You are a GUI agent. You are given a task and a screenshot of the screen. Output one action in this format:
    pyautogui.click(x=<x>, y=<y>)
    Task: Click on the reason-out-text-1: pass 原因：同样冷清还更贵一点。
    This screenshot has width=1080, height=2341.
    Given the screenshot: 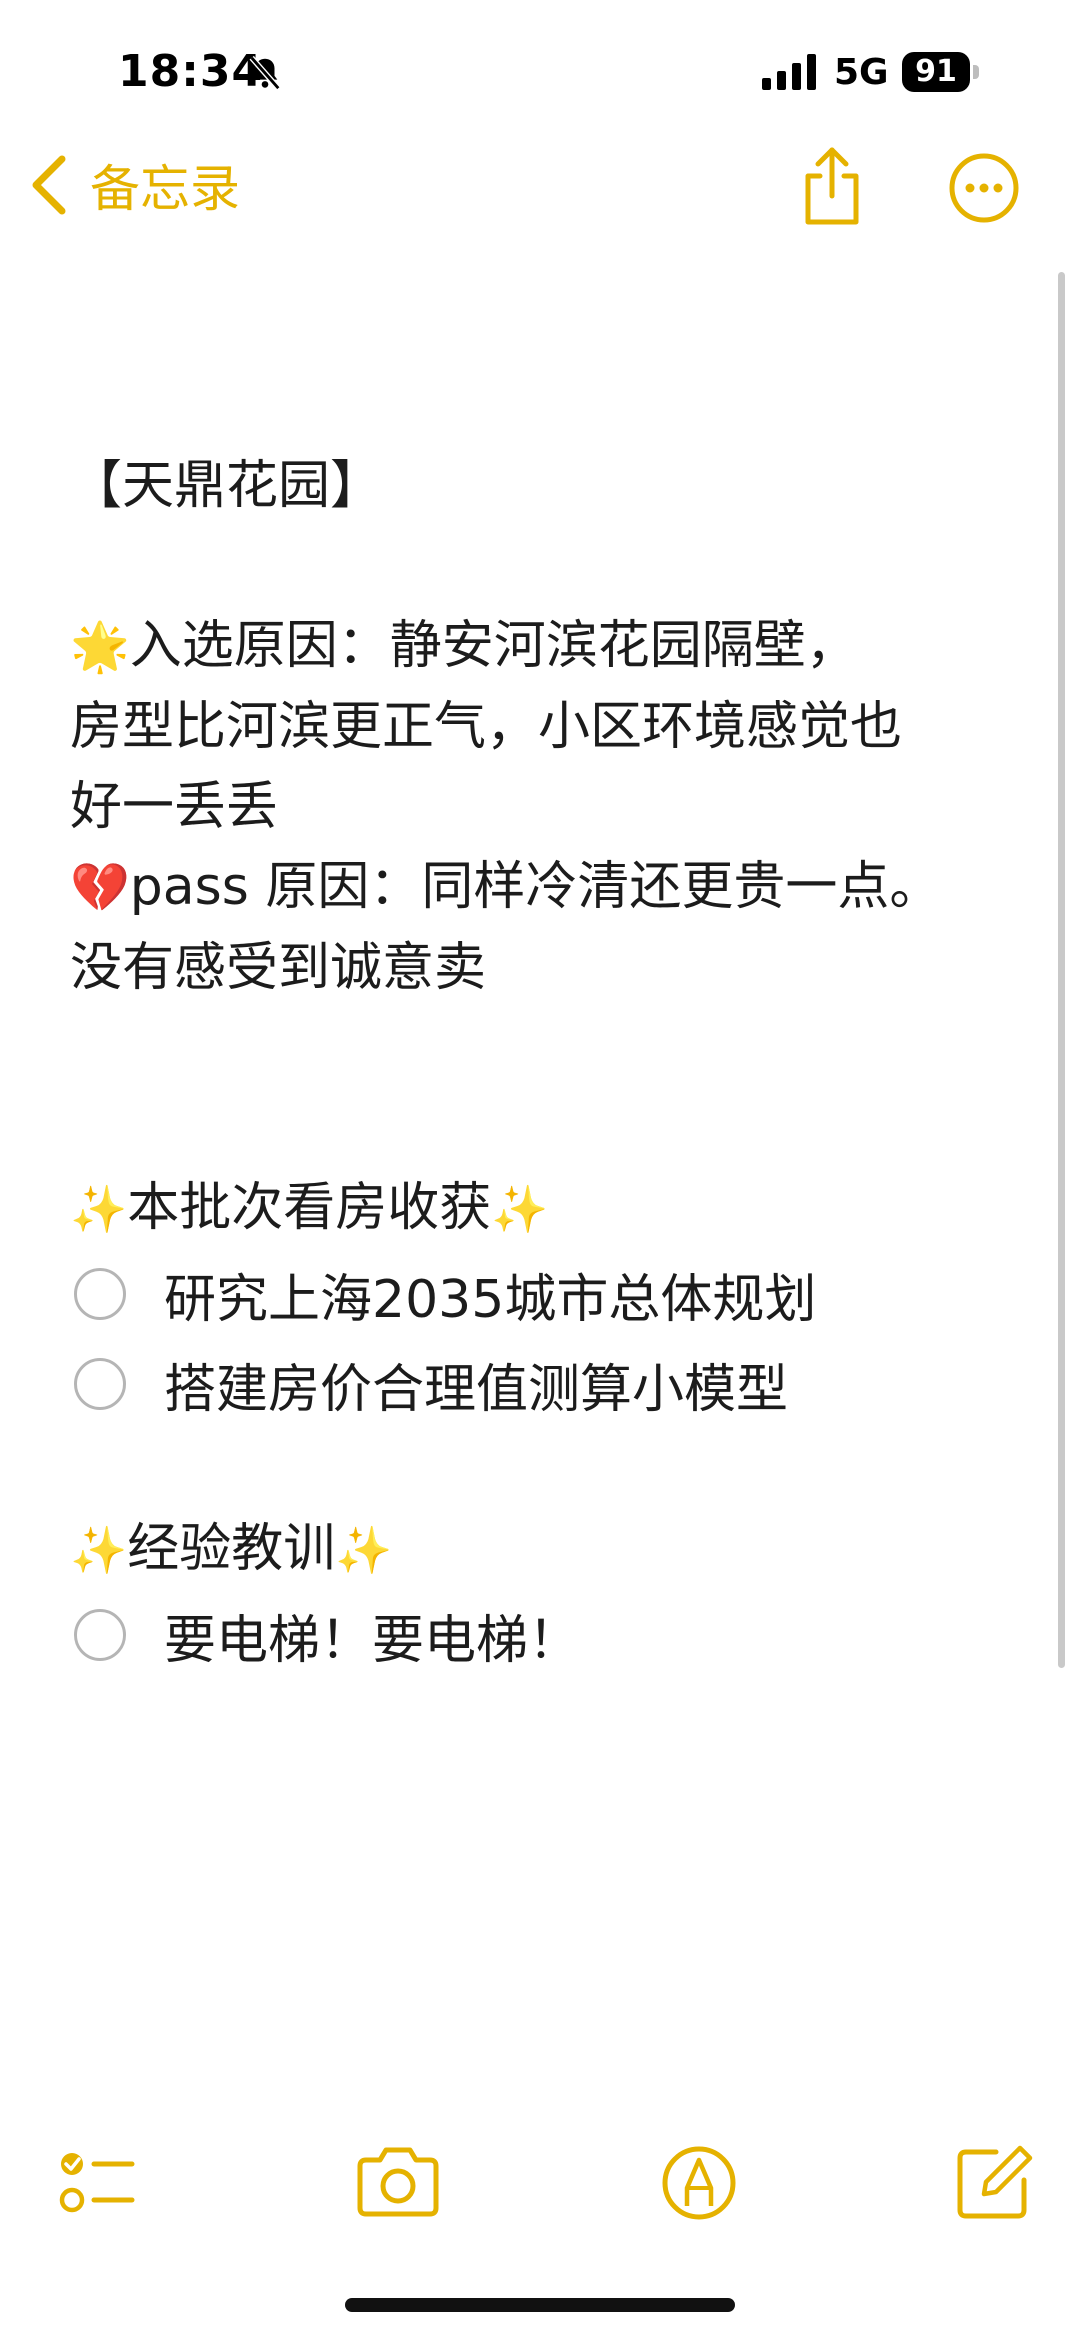 What is the action you would take?
    pyautogui.click(x=535, y=887)
    